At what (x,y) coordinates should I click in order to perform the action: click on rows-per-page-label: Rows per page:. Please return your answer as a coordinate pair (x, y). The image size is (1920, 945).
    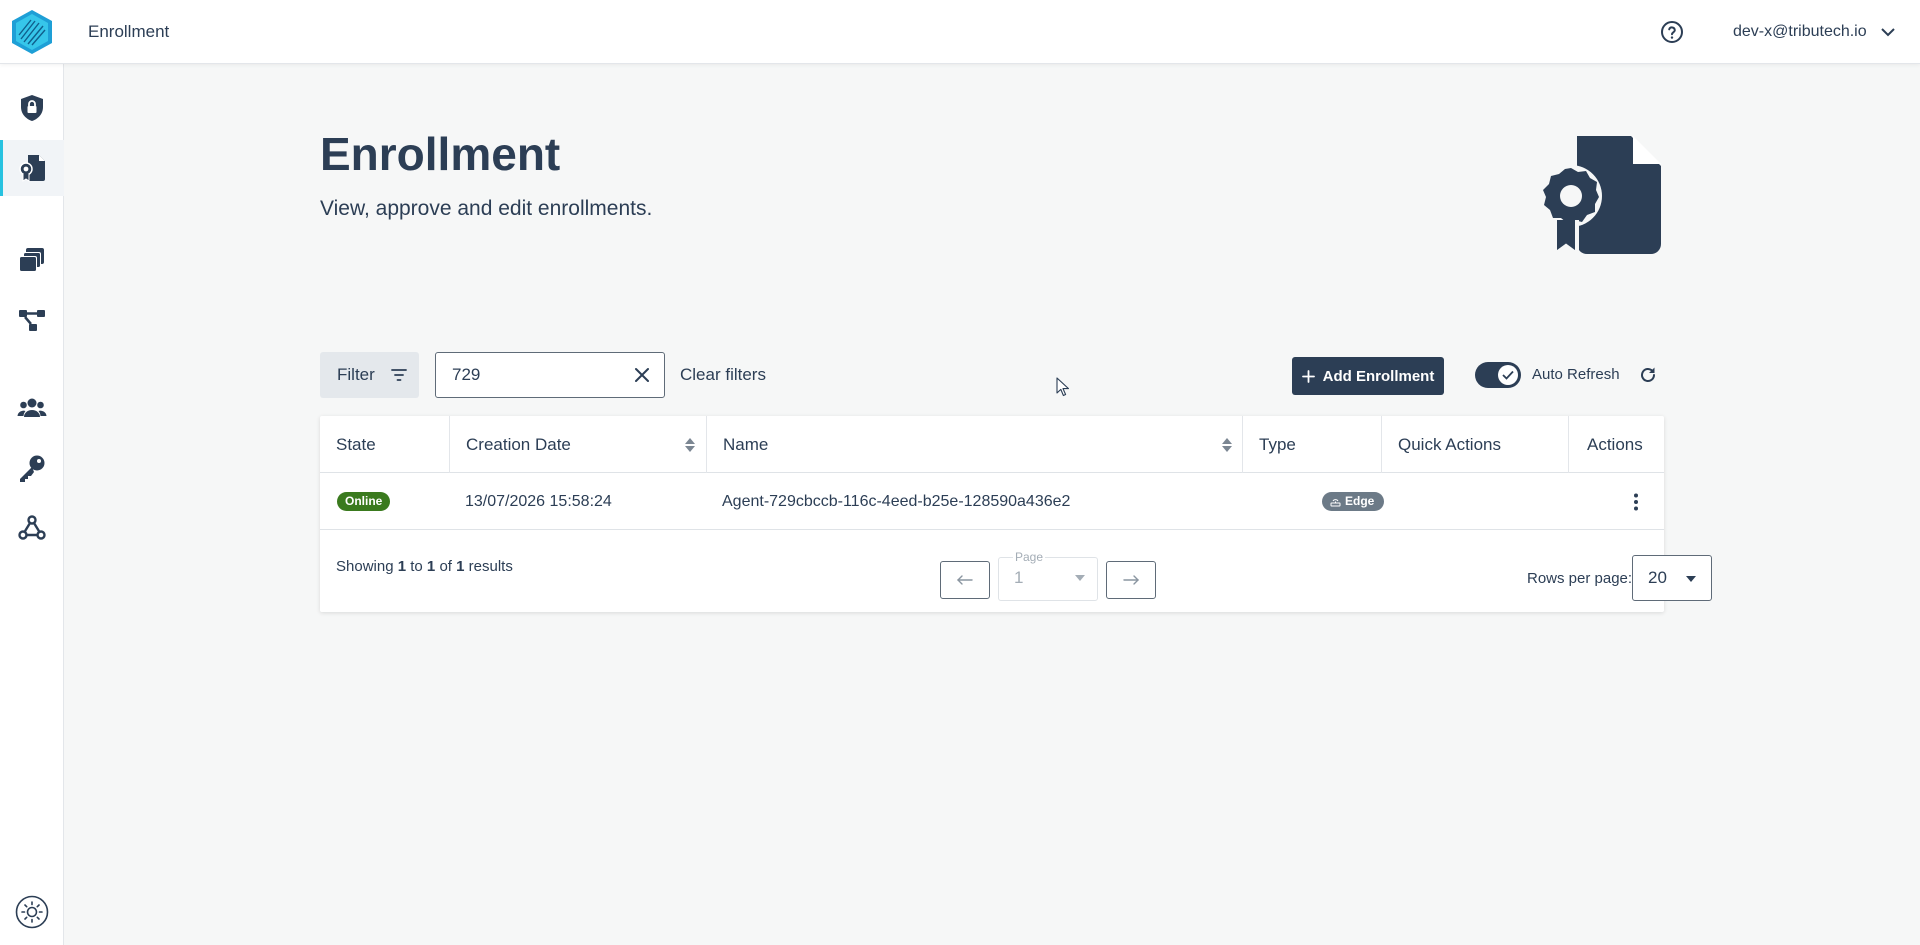
    Looking at the image, I should click on (1580, 578).